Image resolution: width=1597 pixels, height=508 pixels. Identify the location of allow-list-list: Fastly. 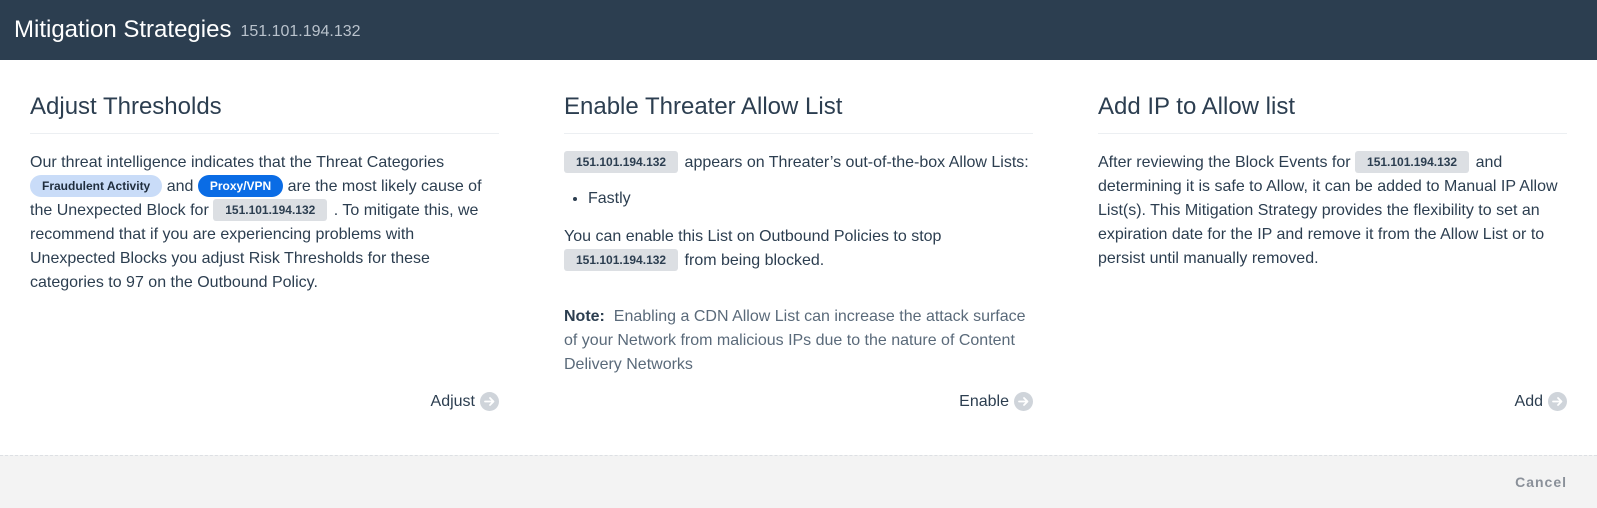
(810, 199).